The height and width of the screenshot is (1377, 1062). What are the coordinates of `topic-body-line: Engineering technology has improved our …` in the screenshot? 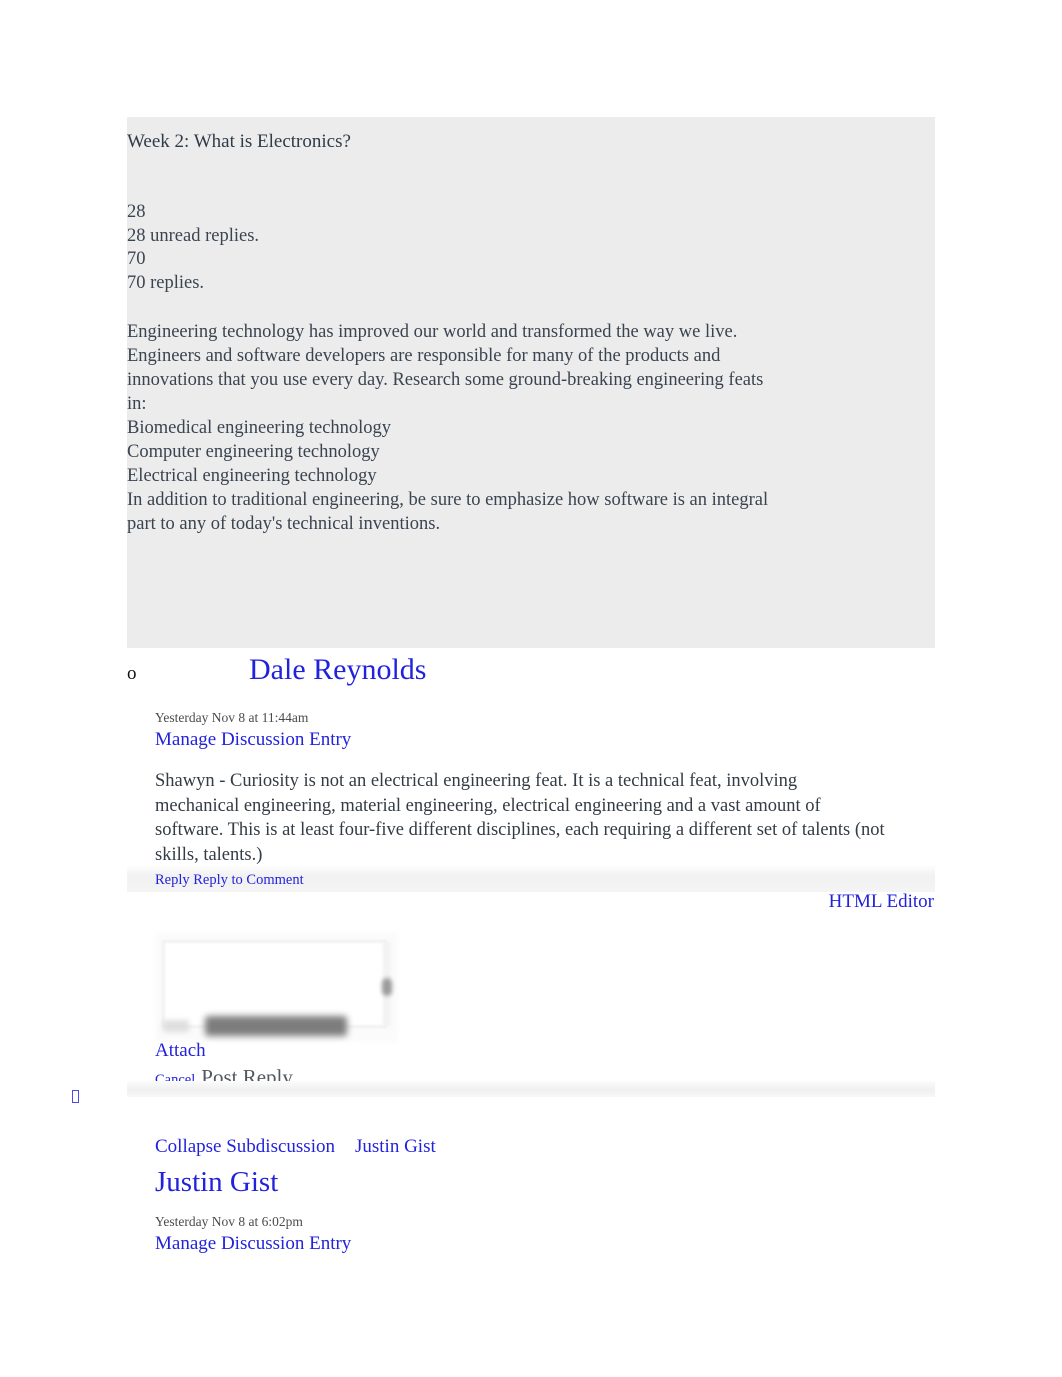 It's located at (432, 332).